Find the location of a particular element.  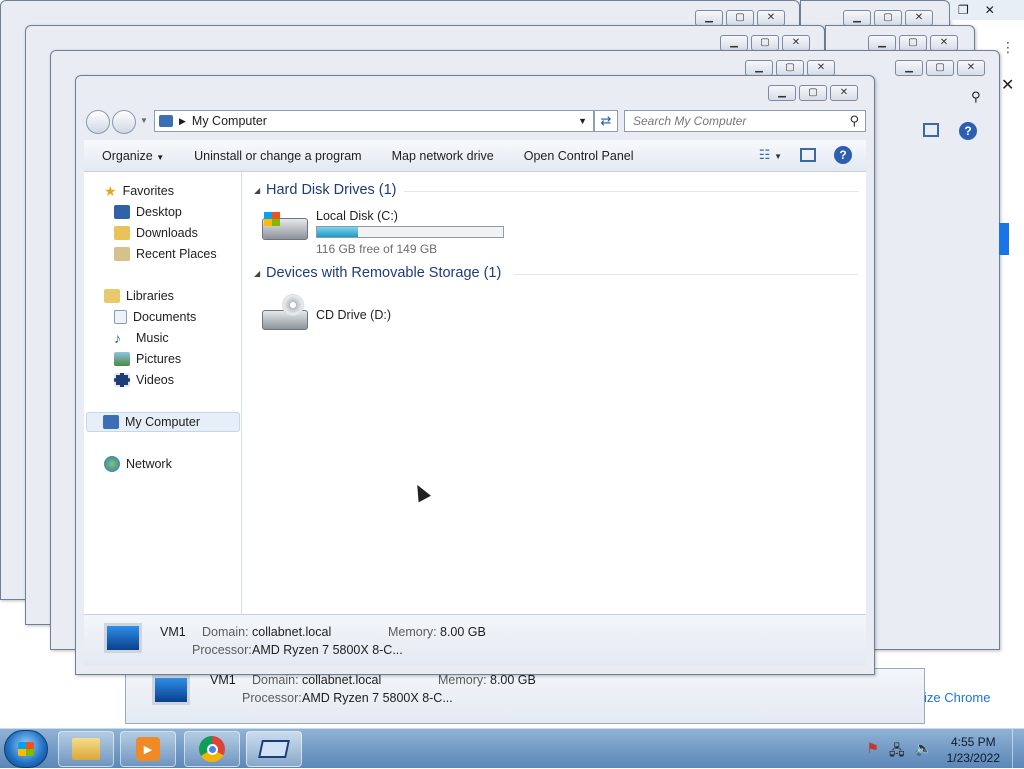

nav-recent-places: Recent Places is located at coordinates (165, 254).